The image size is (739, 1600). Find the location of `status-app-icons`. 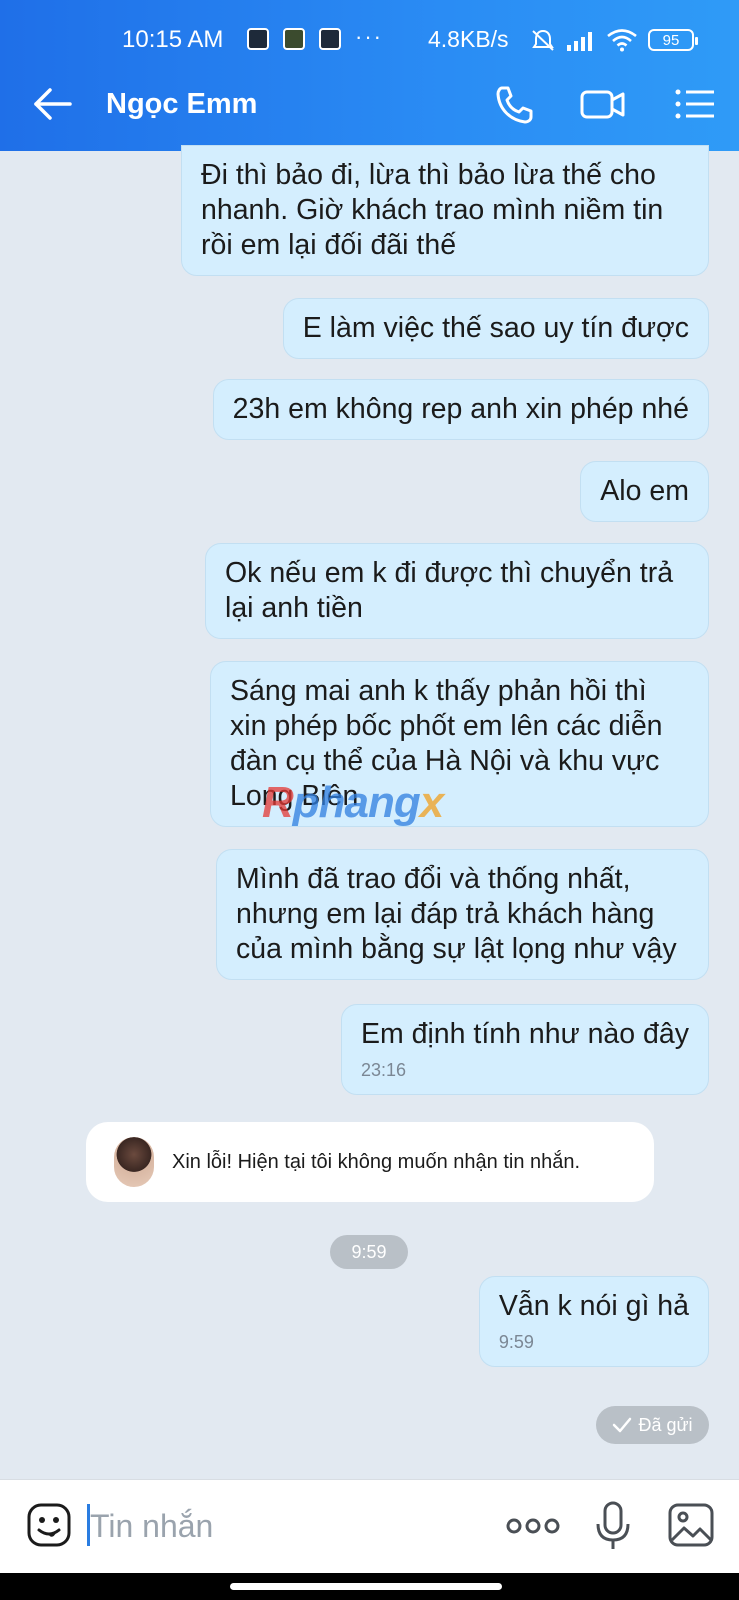

status-app-icons is located at coordinates (294, 39).